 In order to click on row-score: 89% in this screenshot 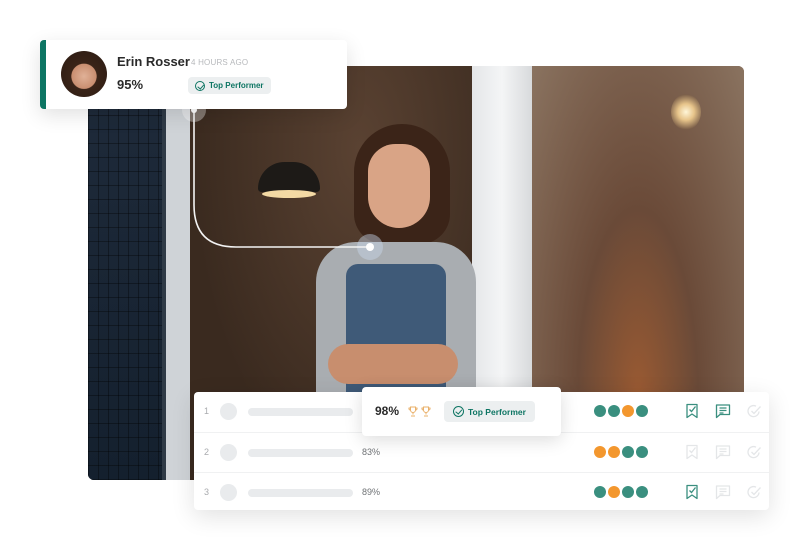, I will do `click(371, 492)`.